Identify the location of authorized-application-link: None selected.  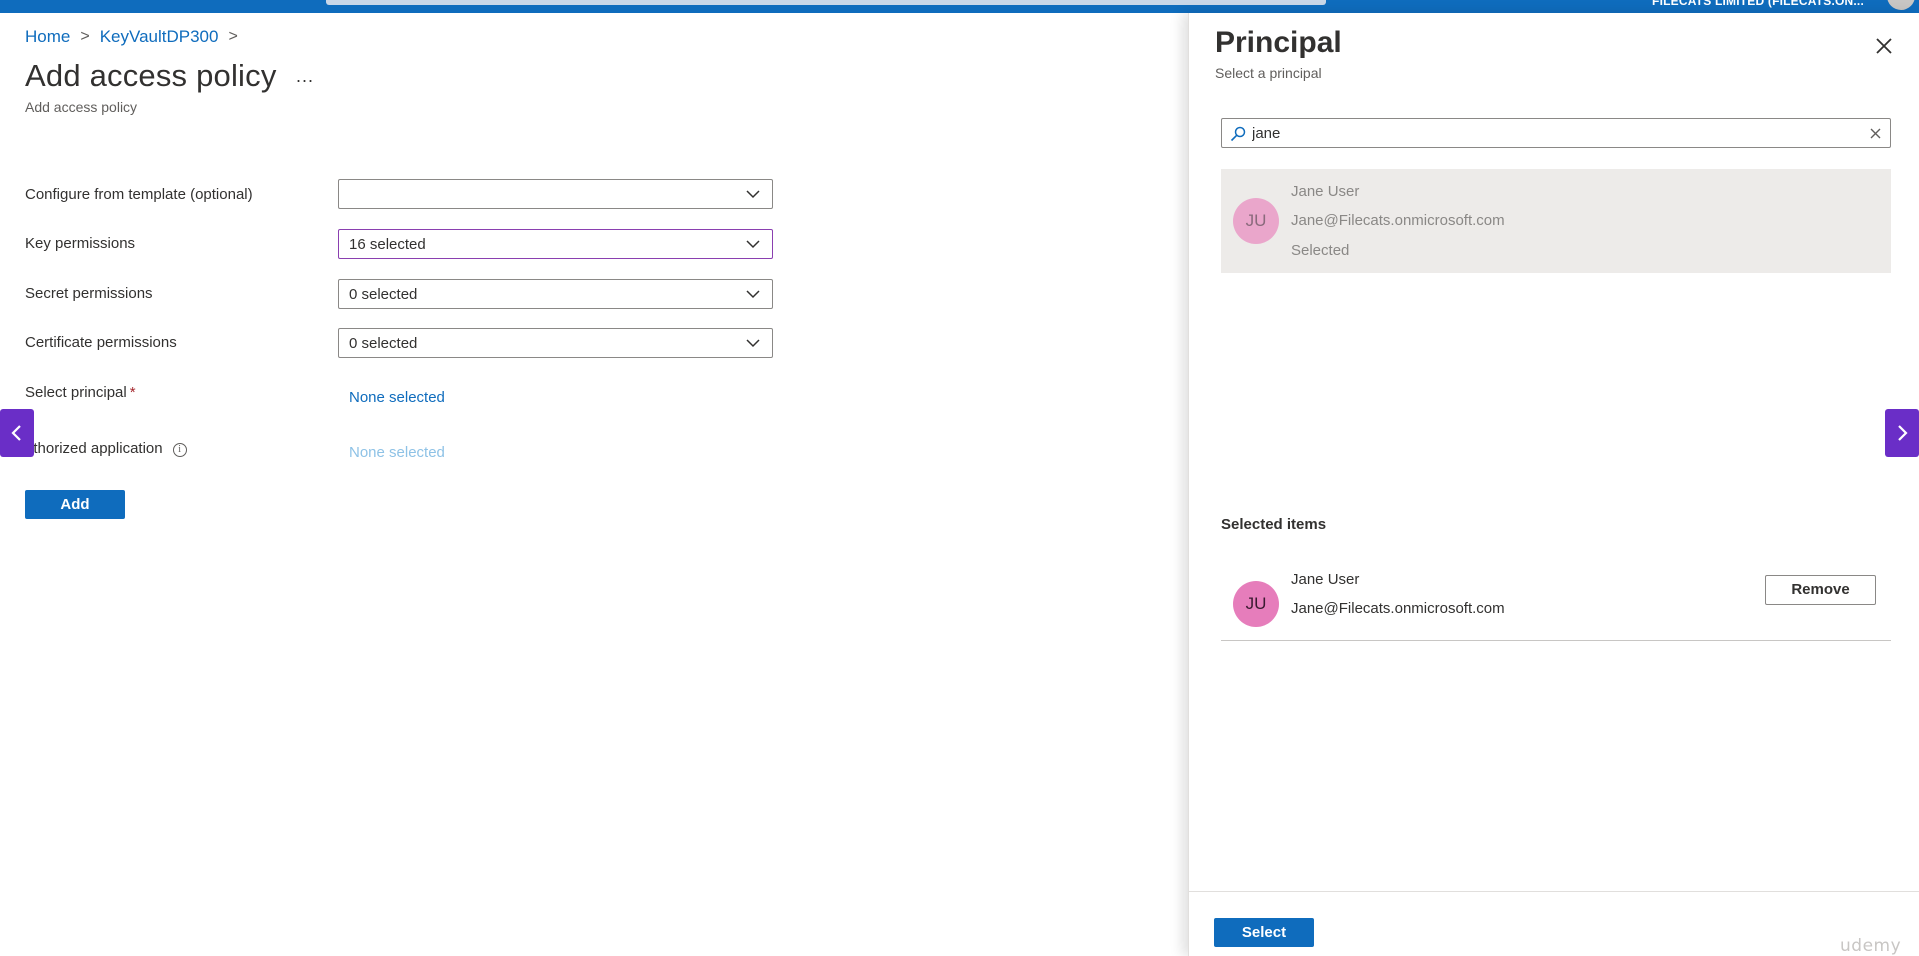
(397, 452).